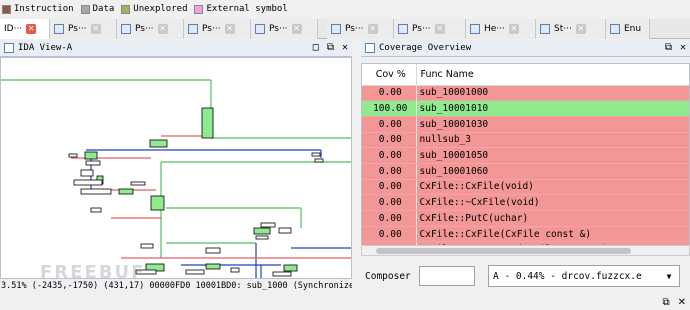 This screenshot has height=310, width=690. What do you see at coordinates (388, 276) in the screenshot?
I see `composer-label: Composer` at bounding box center [388, 276].